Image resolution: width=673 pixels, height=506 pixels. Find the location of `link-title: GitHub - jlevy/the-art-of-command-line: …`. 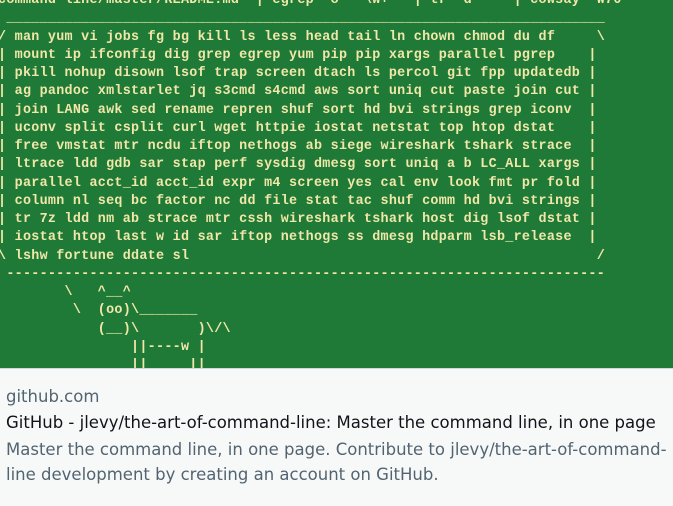

link-title: GitHub - jlevy/the-art-of-command-line: … is located at coordinates (338, 423).